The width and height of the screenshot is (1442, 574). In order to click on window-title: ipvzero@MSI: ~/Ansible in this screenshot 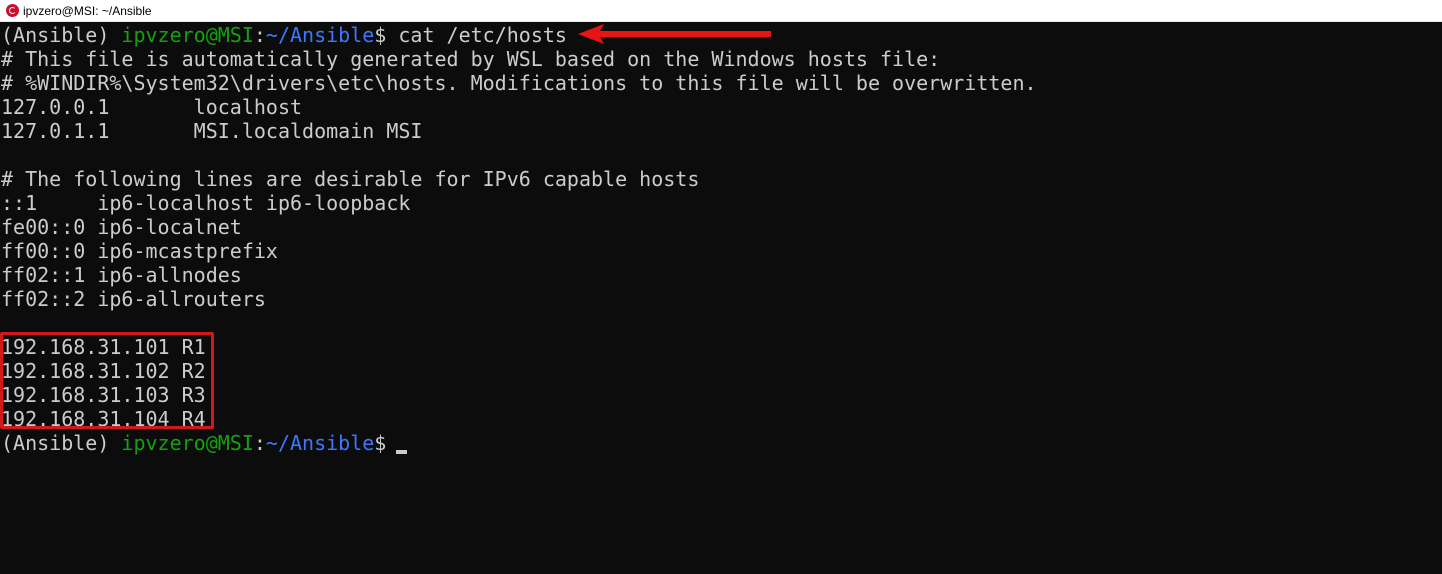, I will do `click(87, 11)`.